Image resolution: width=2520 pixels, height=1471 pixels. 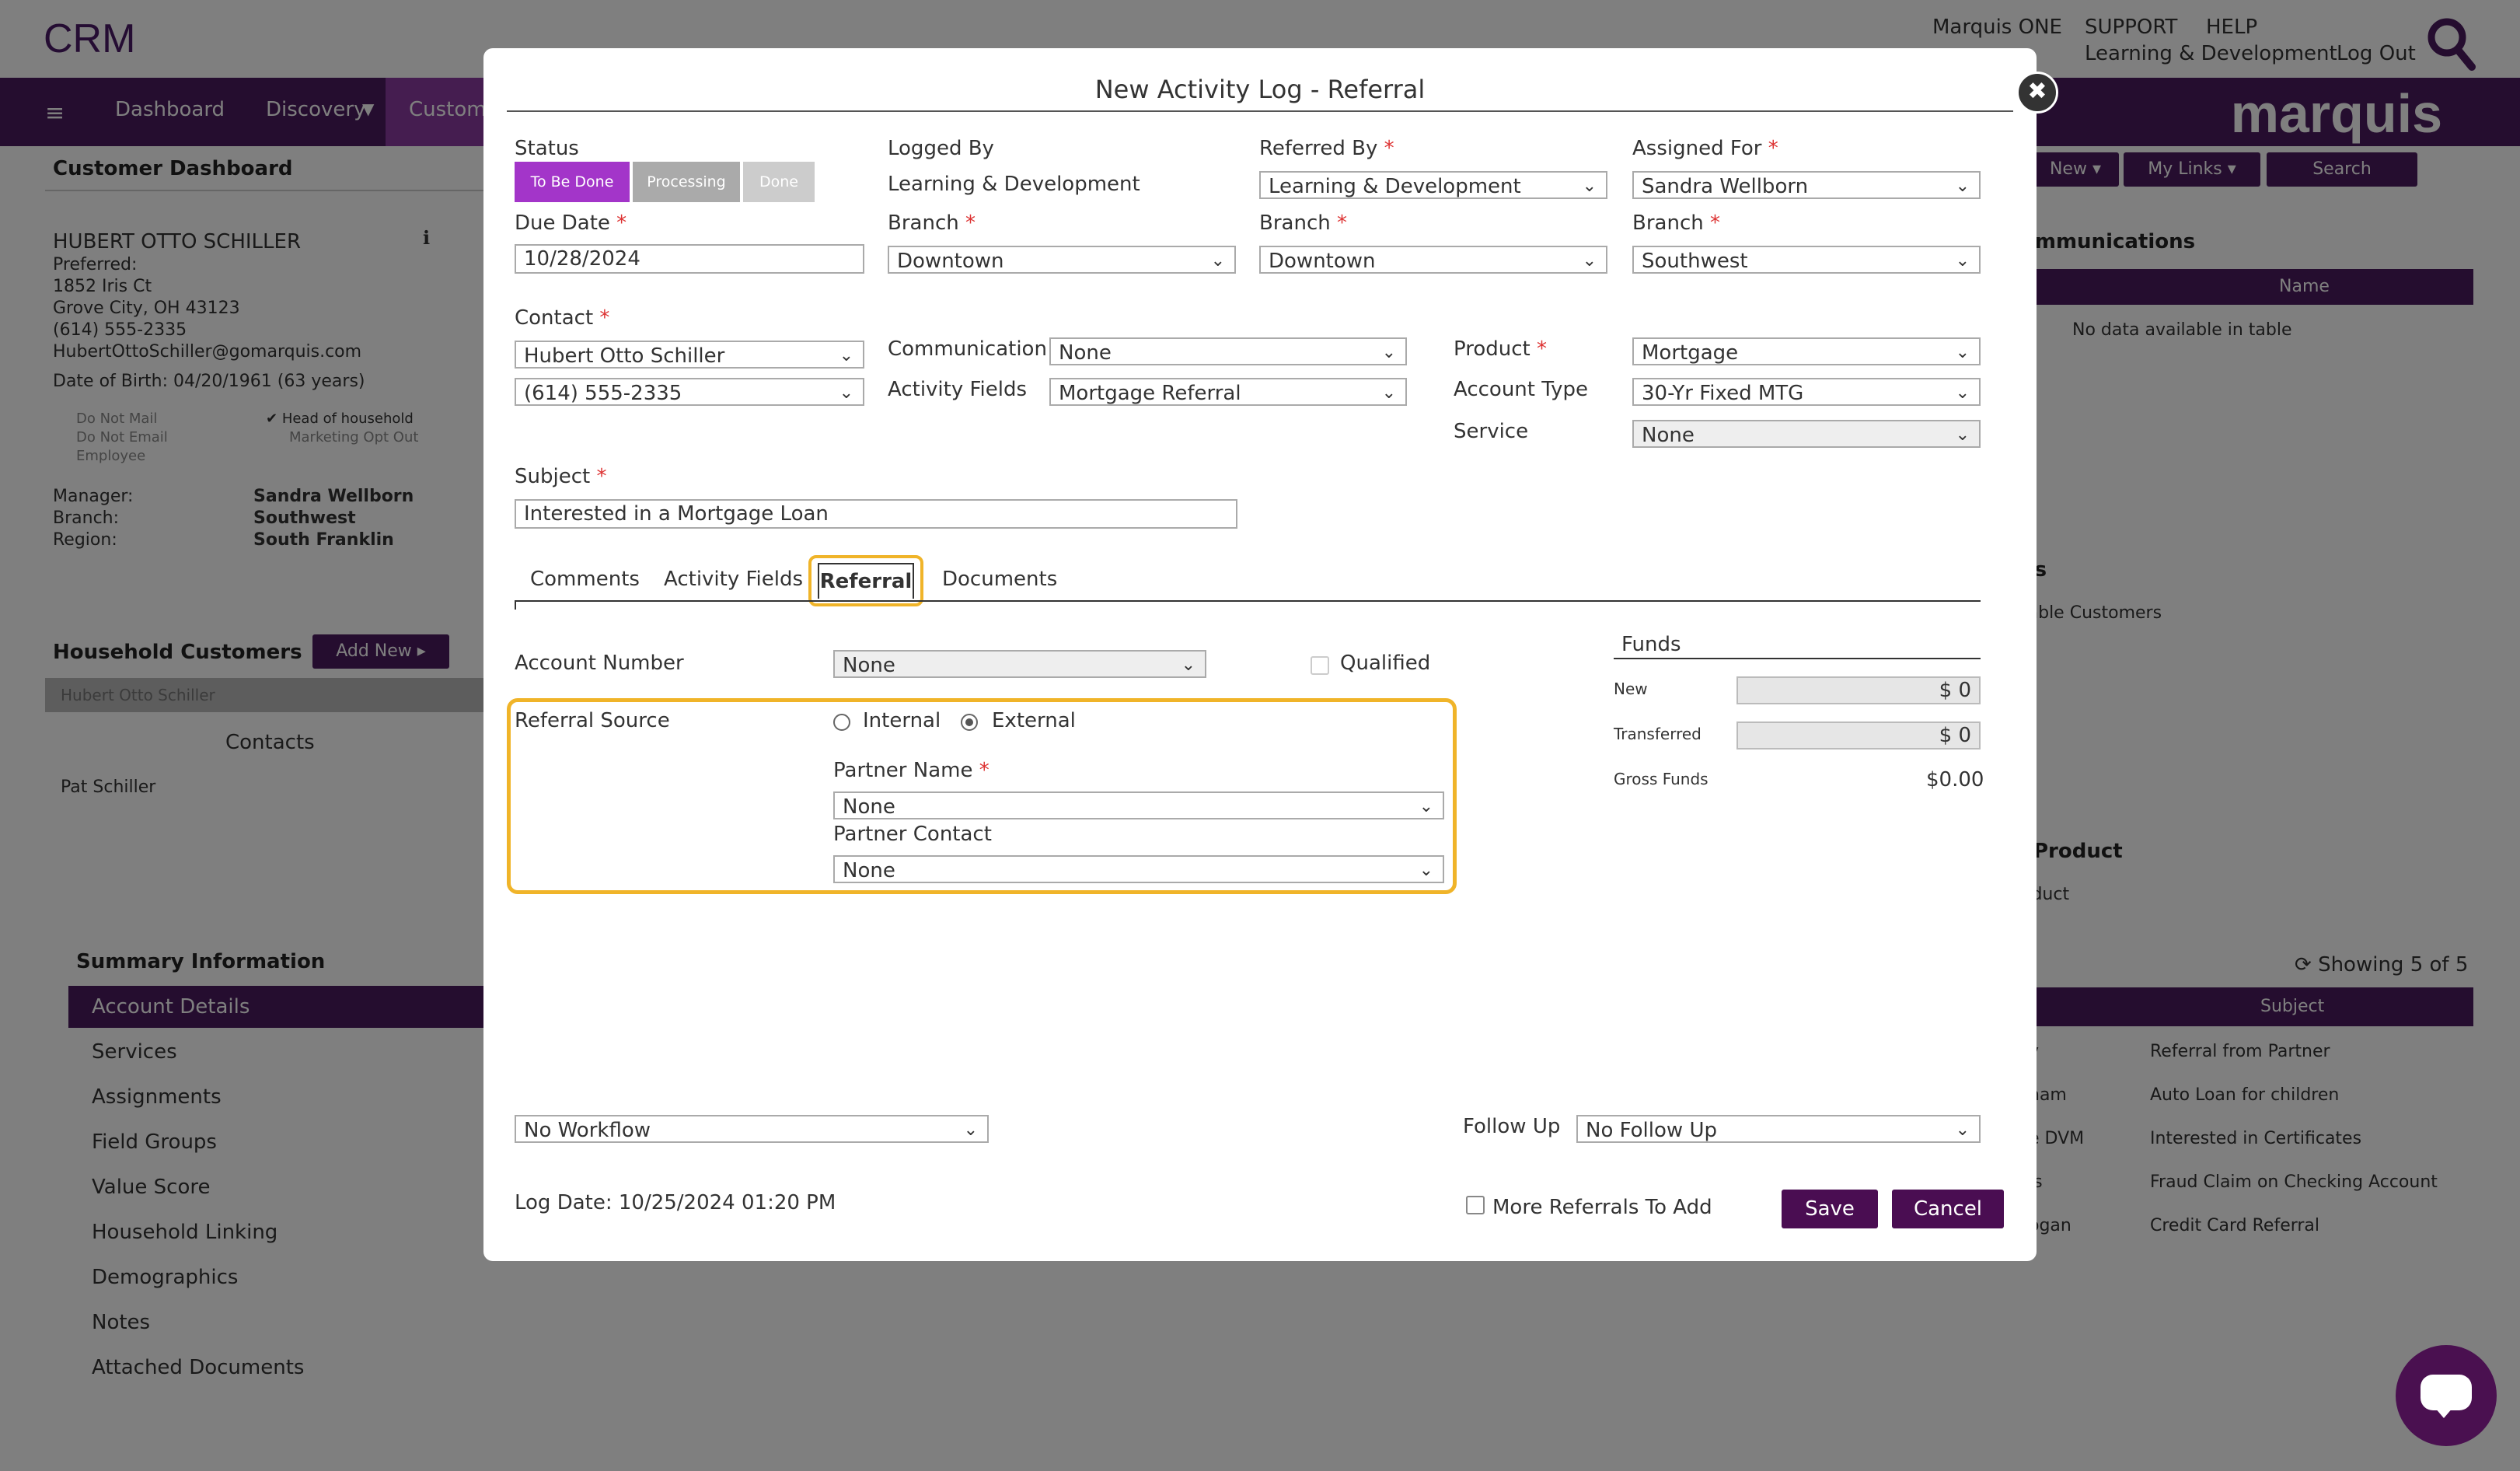 I want to click on partner-name-select: None ⌄, so click(x=1139, y=805).